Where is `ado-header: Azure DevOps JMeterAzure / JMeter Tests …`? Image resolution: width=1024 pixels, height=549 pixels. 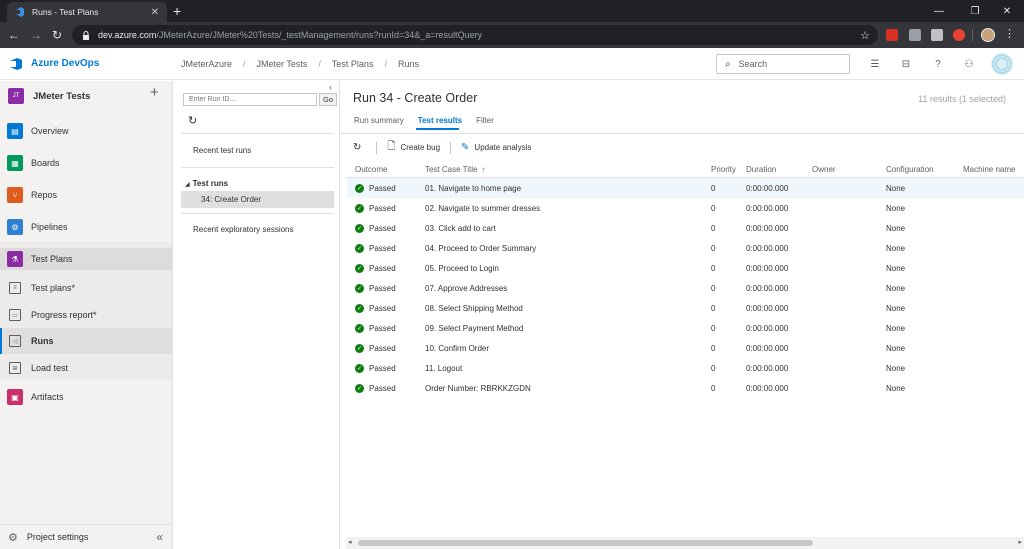 ado-header: Azure DevOps JMeterAzure / JMeter Tests … is located at coordinates (512, 64).